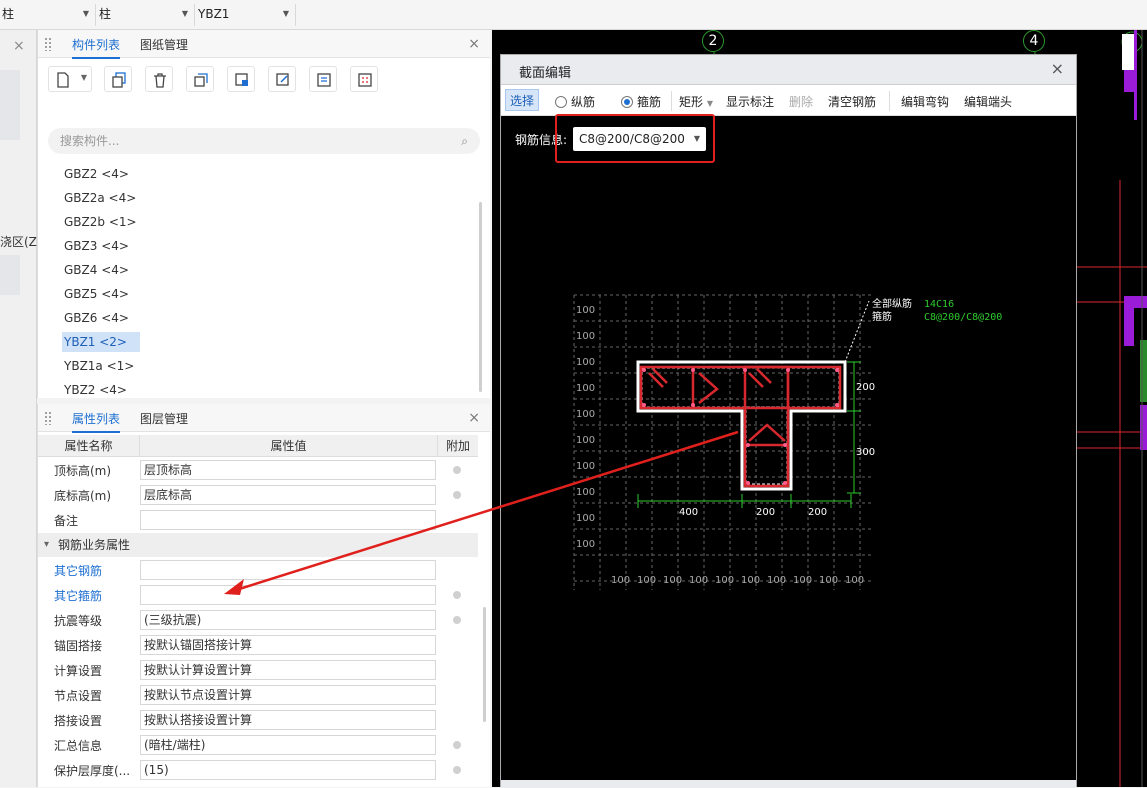 The width and height of the screenshot is (1147, 788). I want to click on list-item: GBZ5 <4>, so click(96, 294).